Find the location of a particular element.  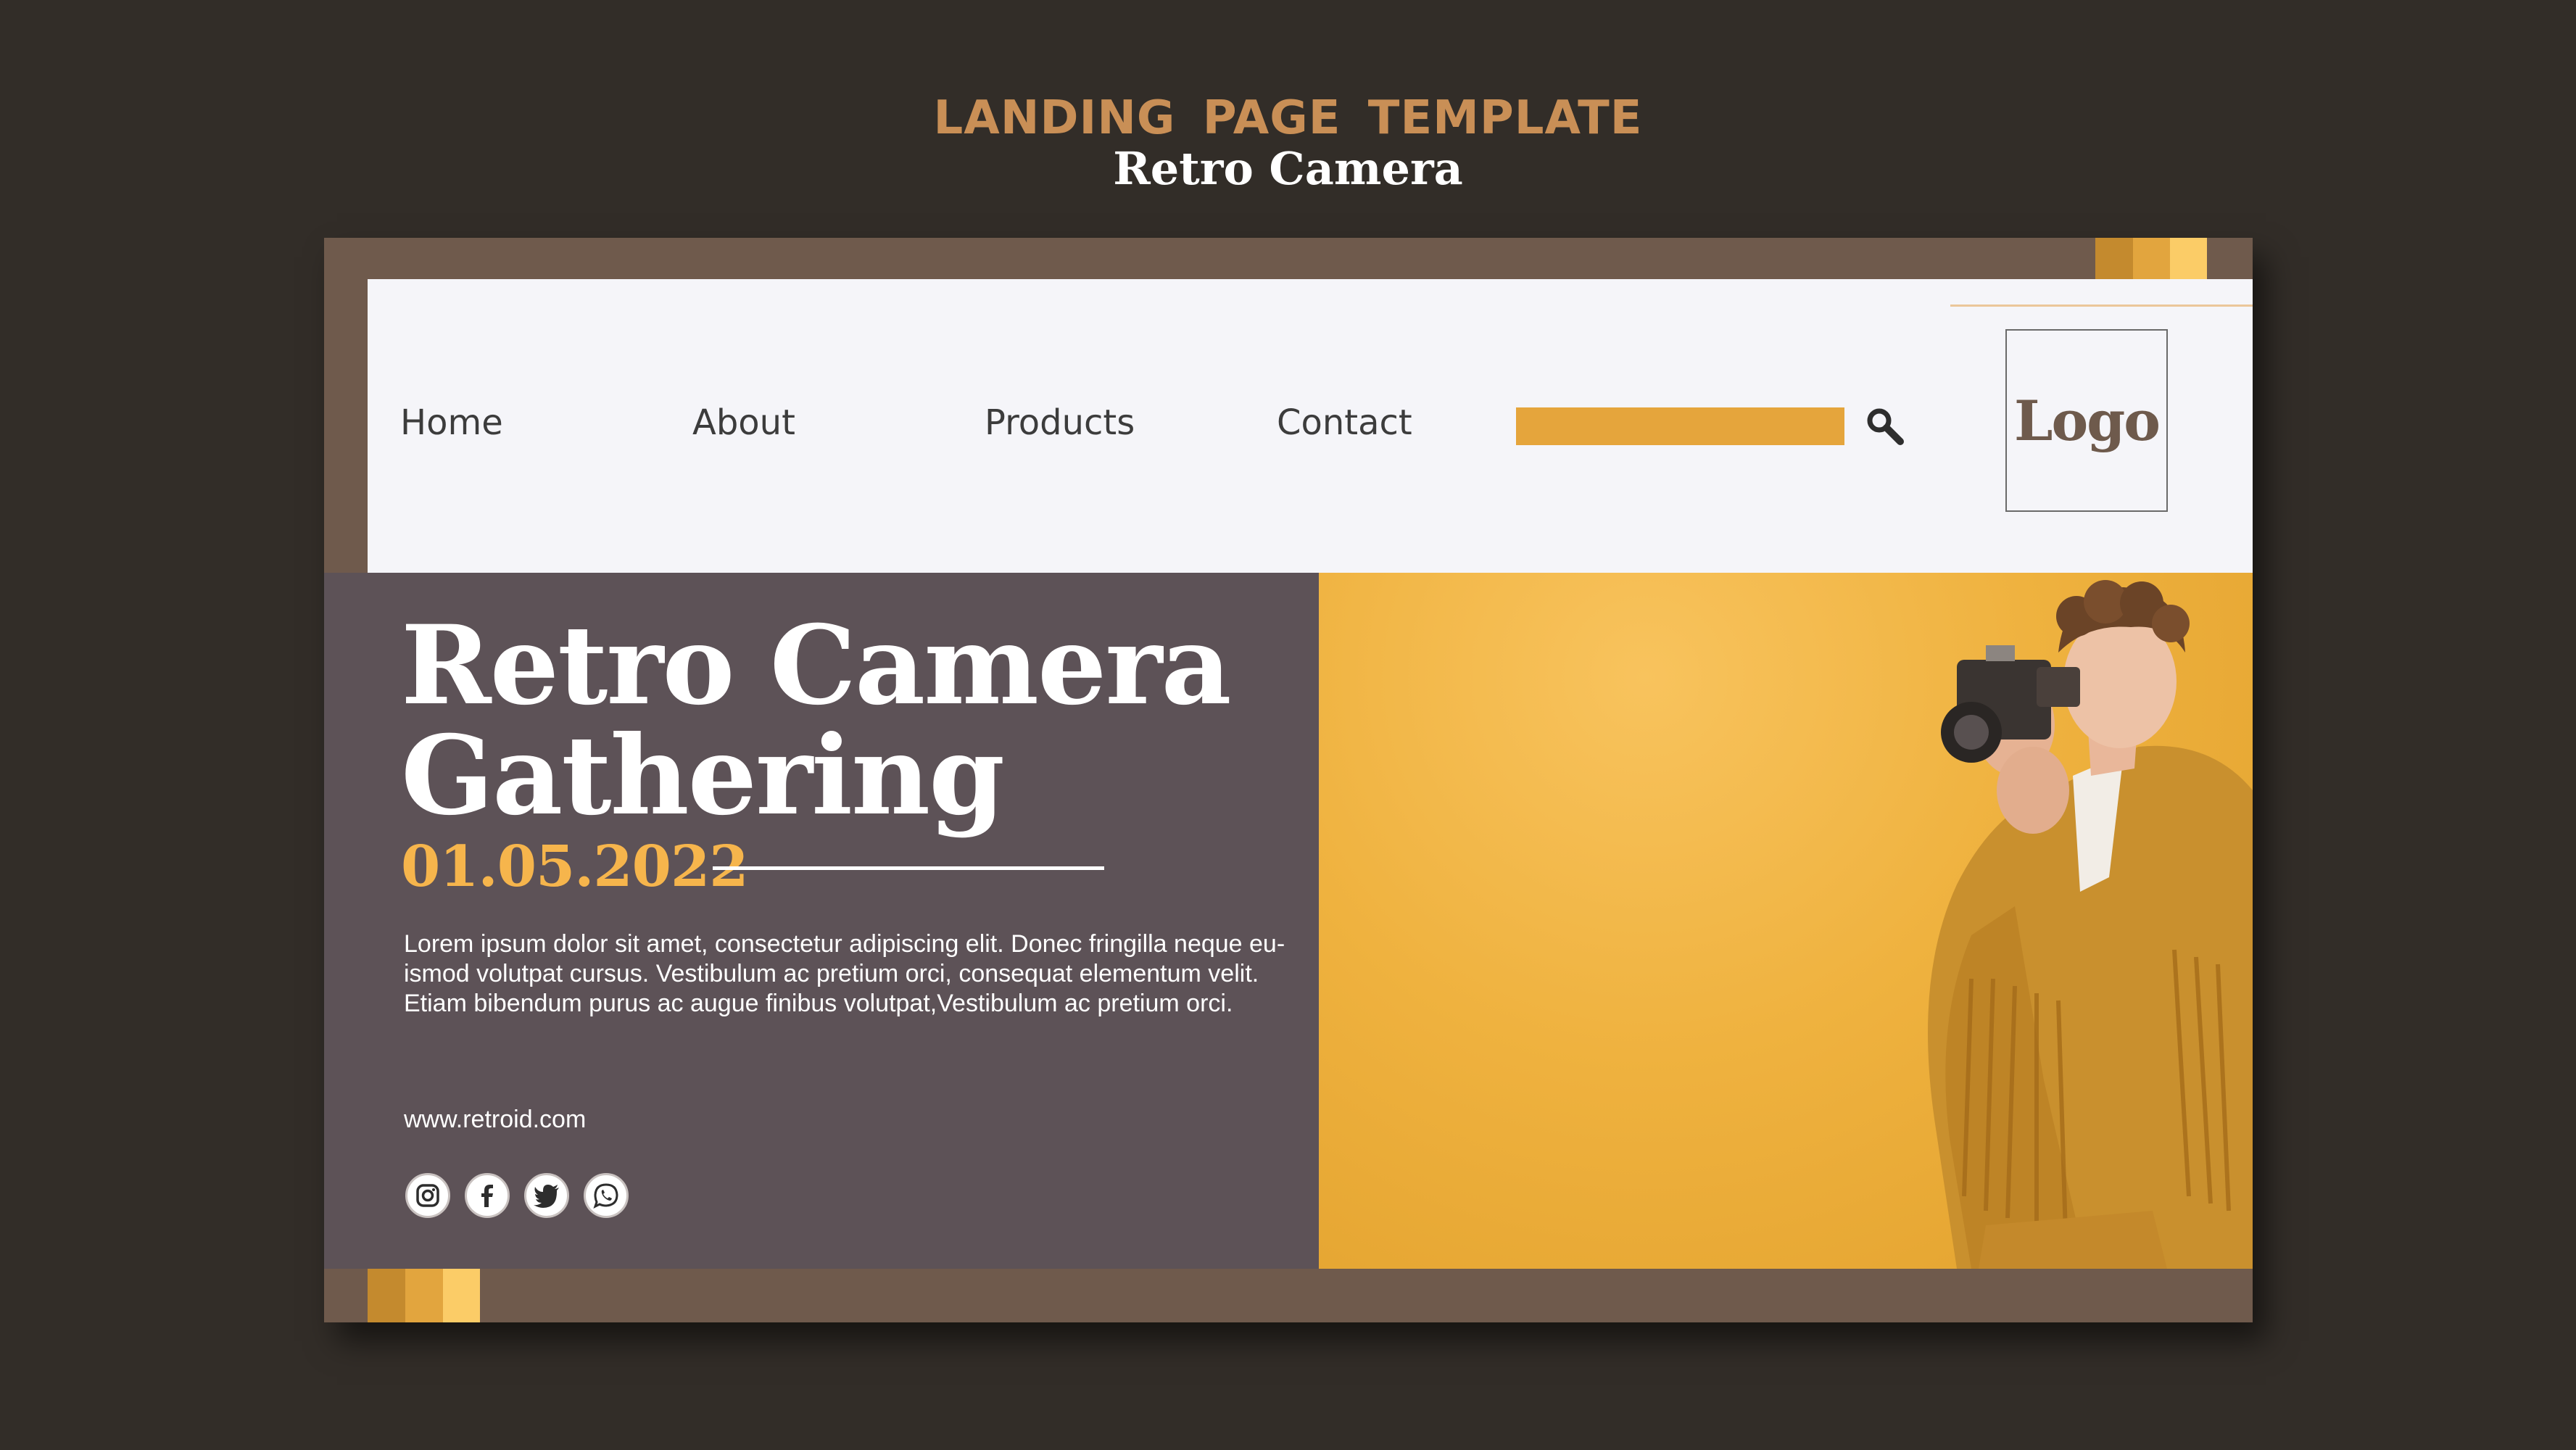

hero-title: Retro Camera Gathering is located at coordinates (854, 720).